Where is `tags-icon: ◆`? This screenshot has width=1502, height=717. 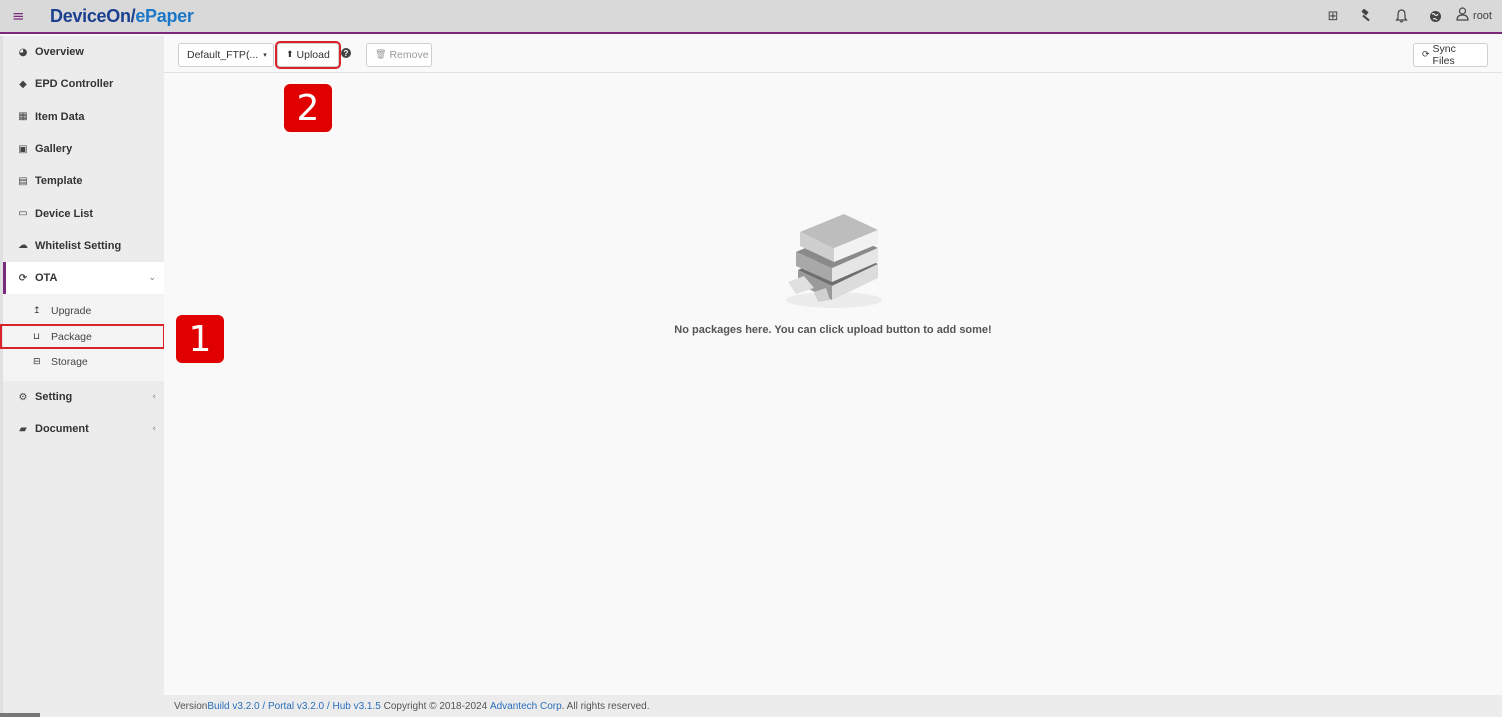 tags-icon: ◆ is located at coordinates (23, 84).